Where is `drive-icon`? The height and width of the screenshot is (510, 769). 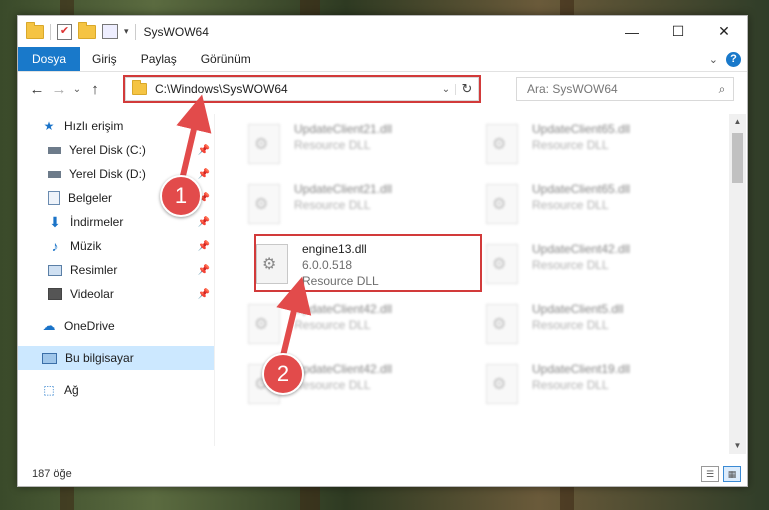
drive-icon is located at coordinates (54, 174).